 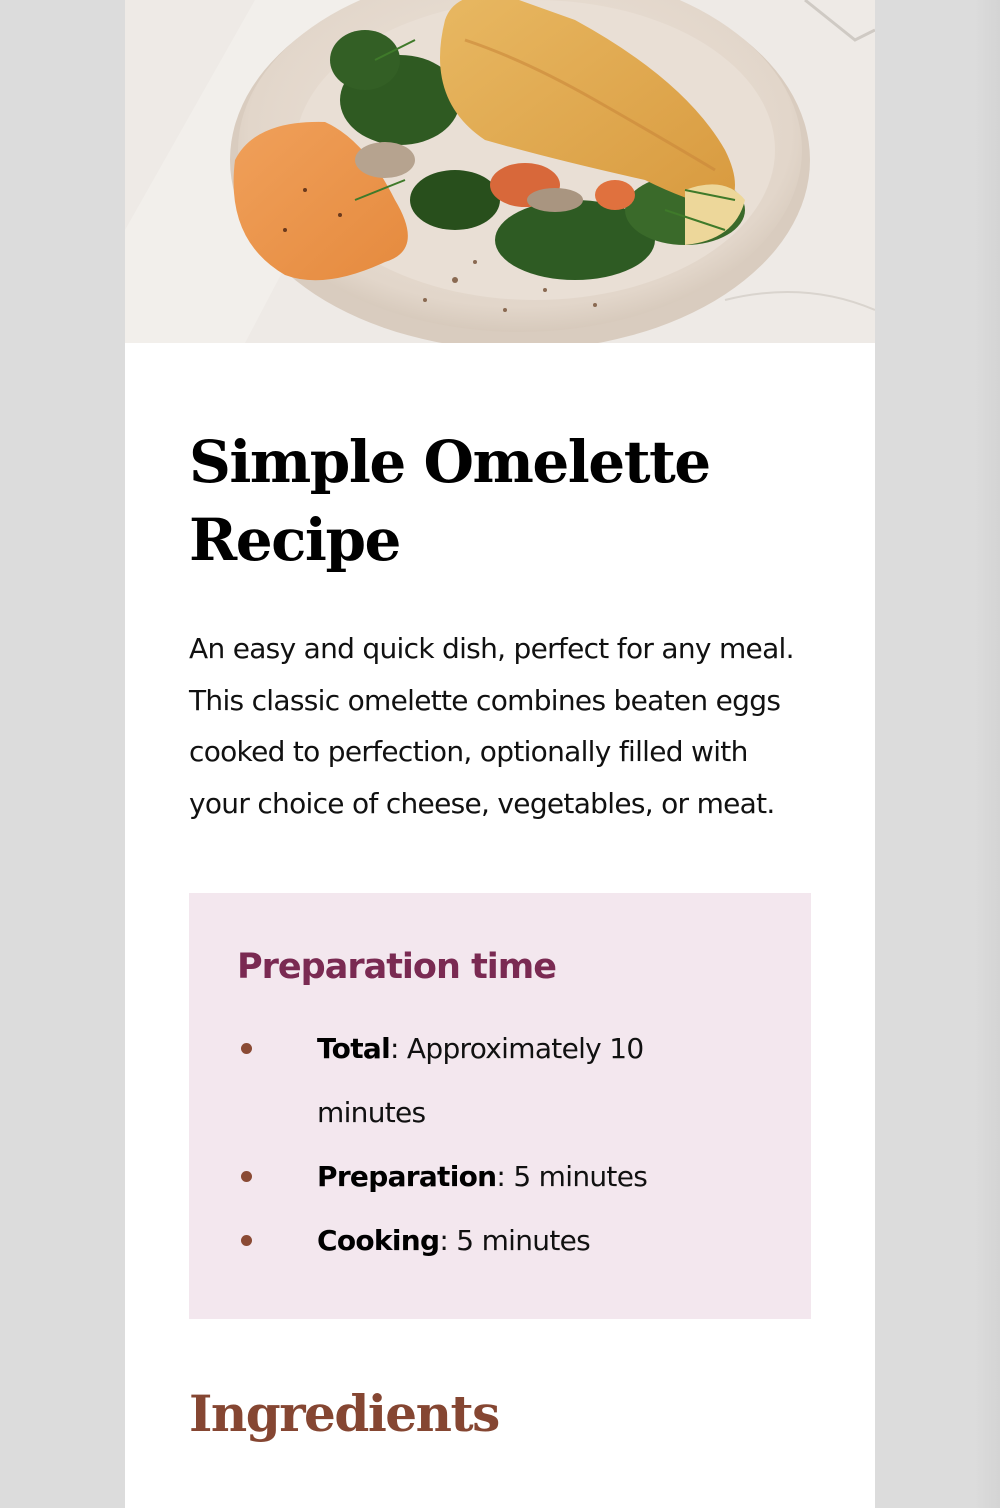 What do you see at coordinates (987, 754) in the screenshot?
I see `background-edge` at bounding box center [987, 754].